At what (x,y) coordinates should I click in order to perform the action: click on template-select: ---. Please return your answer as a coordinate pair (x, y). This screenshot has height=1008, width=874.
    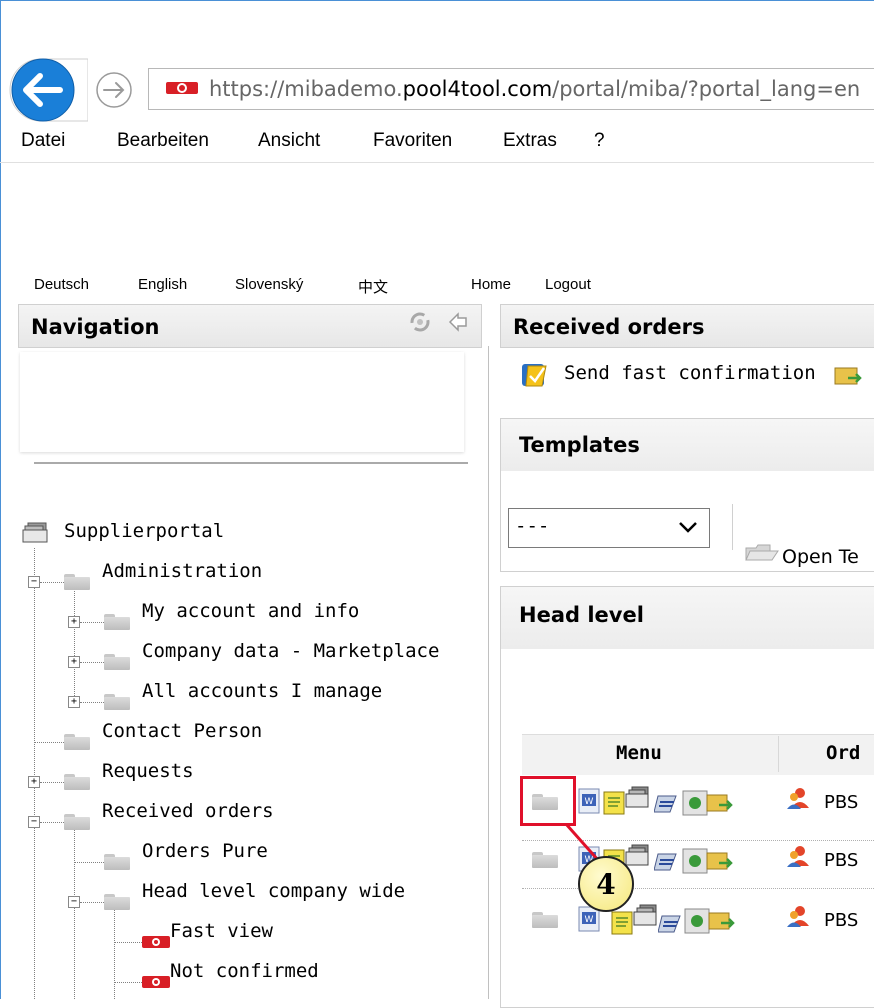
    Looking at the image, I should click on (609, 528).